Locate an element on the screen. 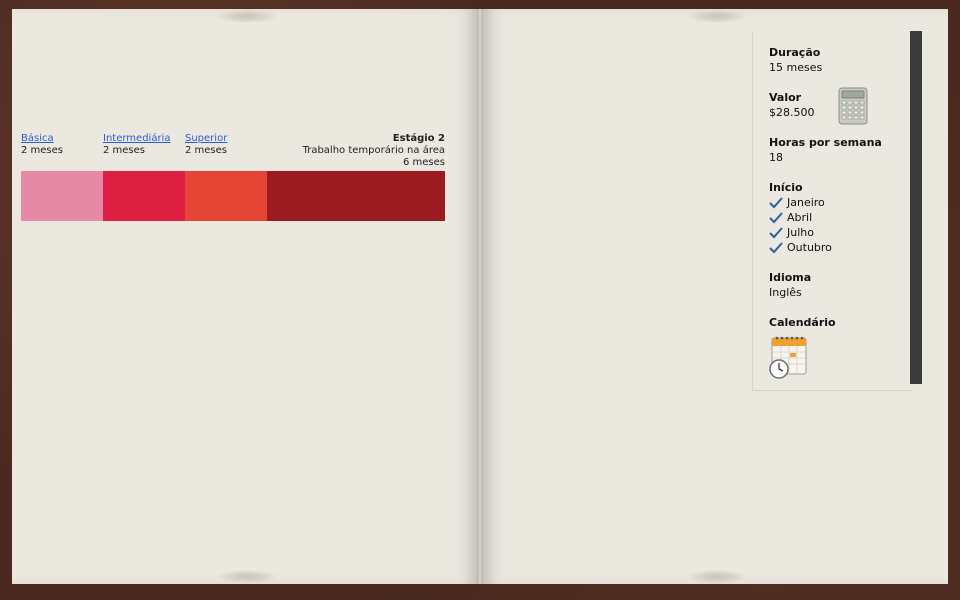 This screenshot has height=600, width=960. calculator-icon is located at coordinates (853, 106).